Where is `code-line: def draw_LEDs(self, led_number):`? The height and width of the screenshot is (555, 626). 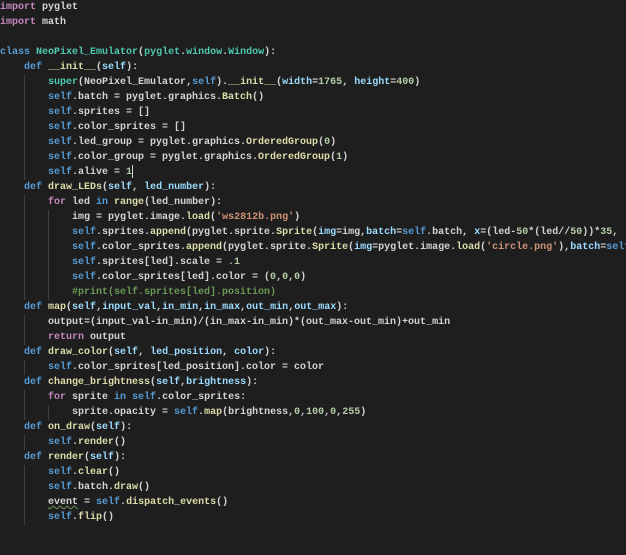 code-line: def draw_LEDs(self, led_number): is located at coordinates (313, 187).